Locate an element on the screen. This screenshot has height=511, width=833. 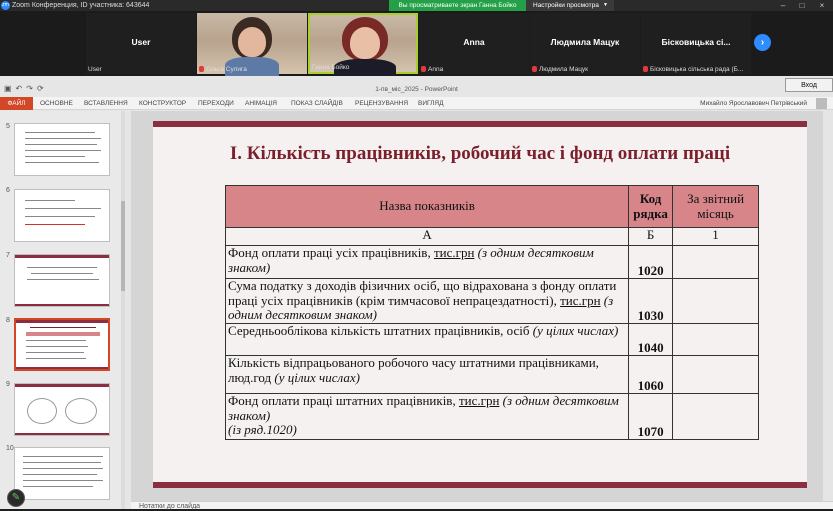
tab-animations: АНІМАЦІЯ is located at coordinates (261, 103).